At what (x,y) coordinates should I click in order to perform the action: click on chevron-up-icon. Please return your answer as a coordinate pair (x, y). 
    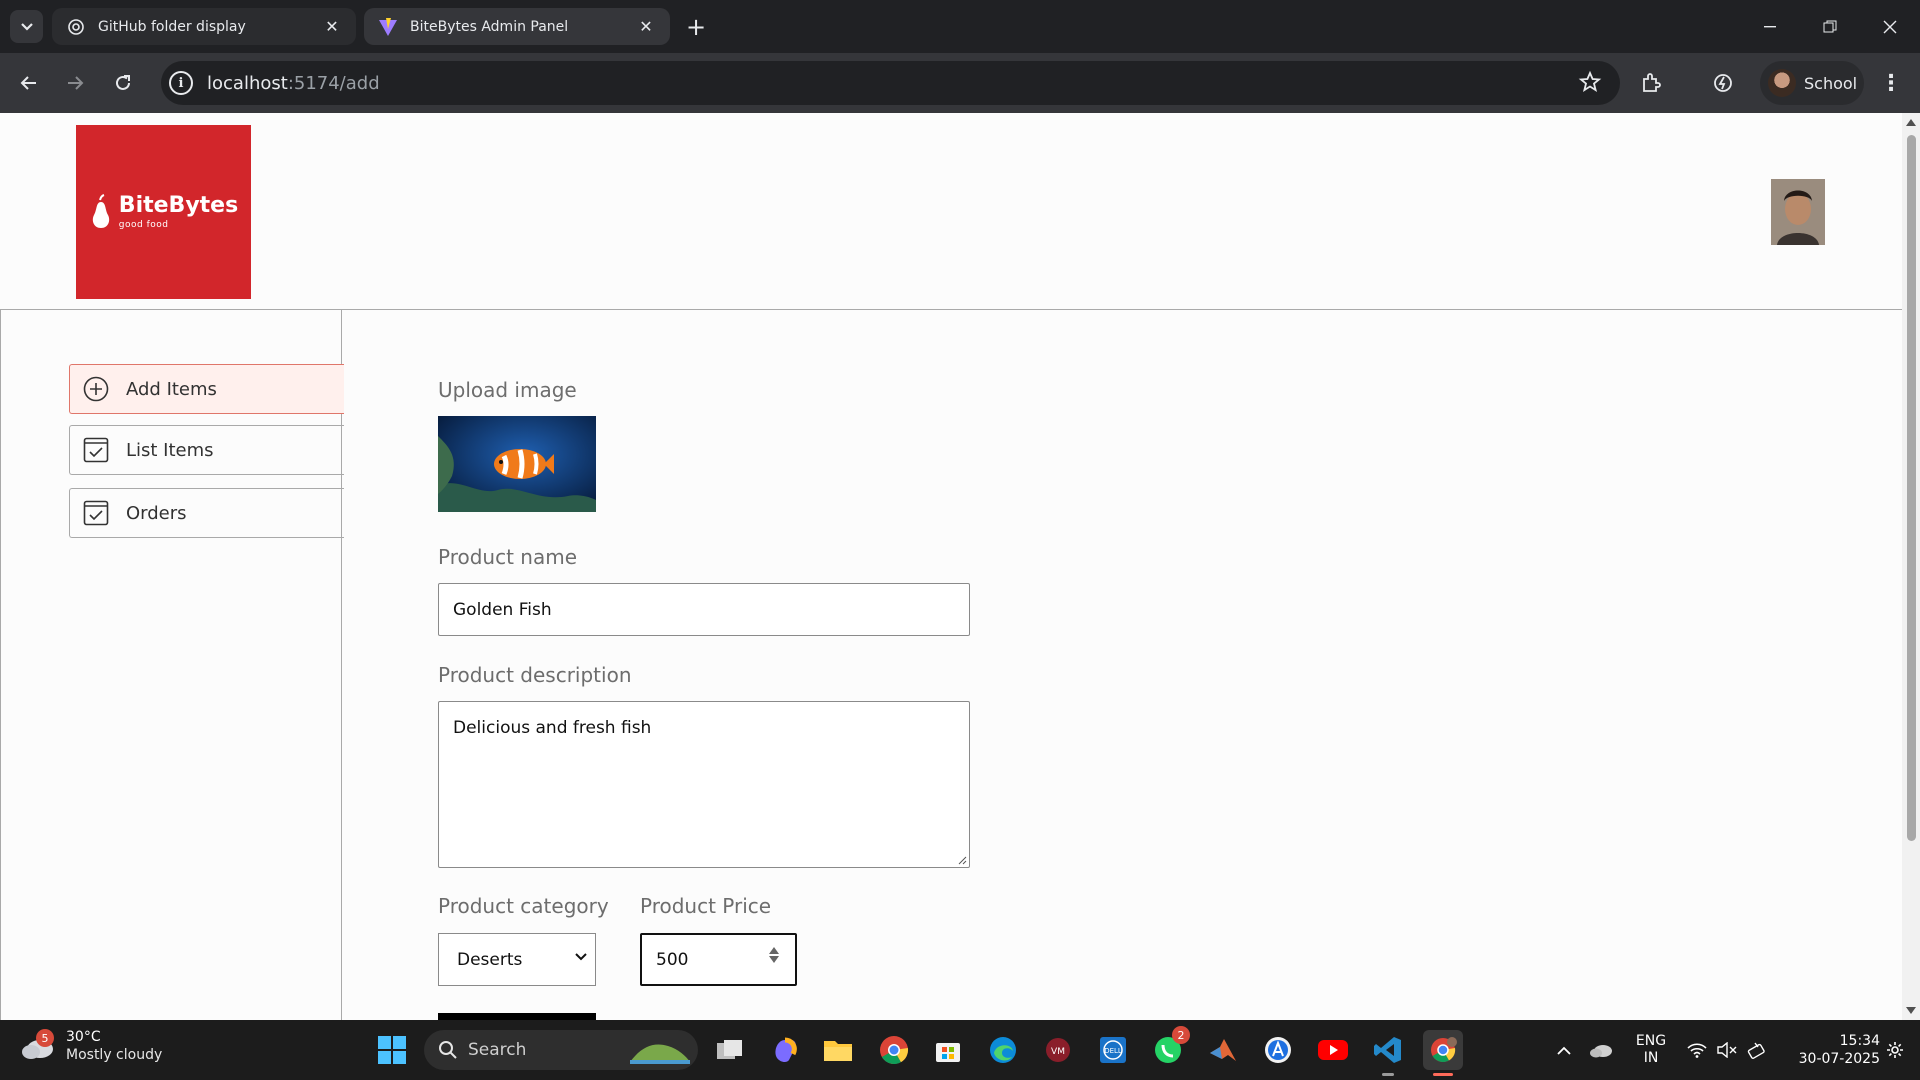
    Looking at the image, I should click on (1564, 1050).